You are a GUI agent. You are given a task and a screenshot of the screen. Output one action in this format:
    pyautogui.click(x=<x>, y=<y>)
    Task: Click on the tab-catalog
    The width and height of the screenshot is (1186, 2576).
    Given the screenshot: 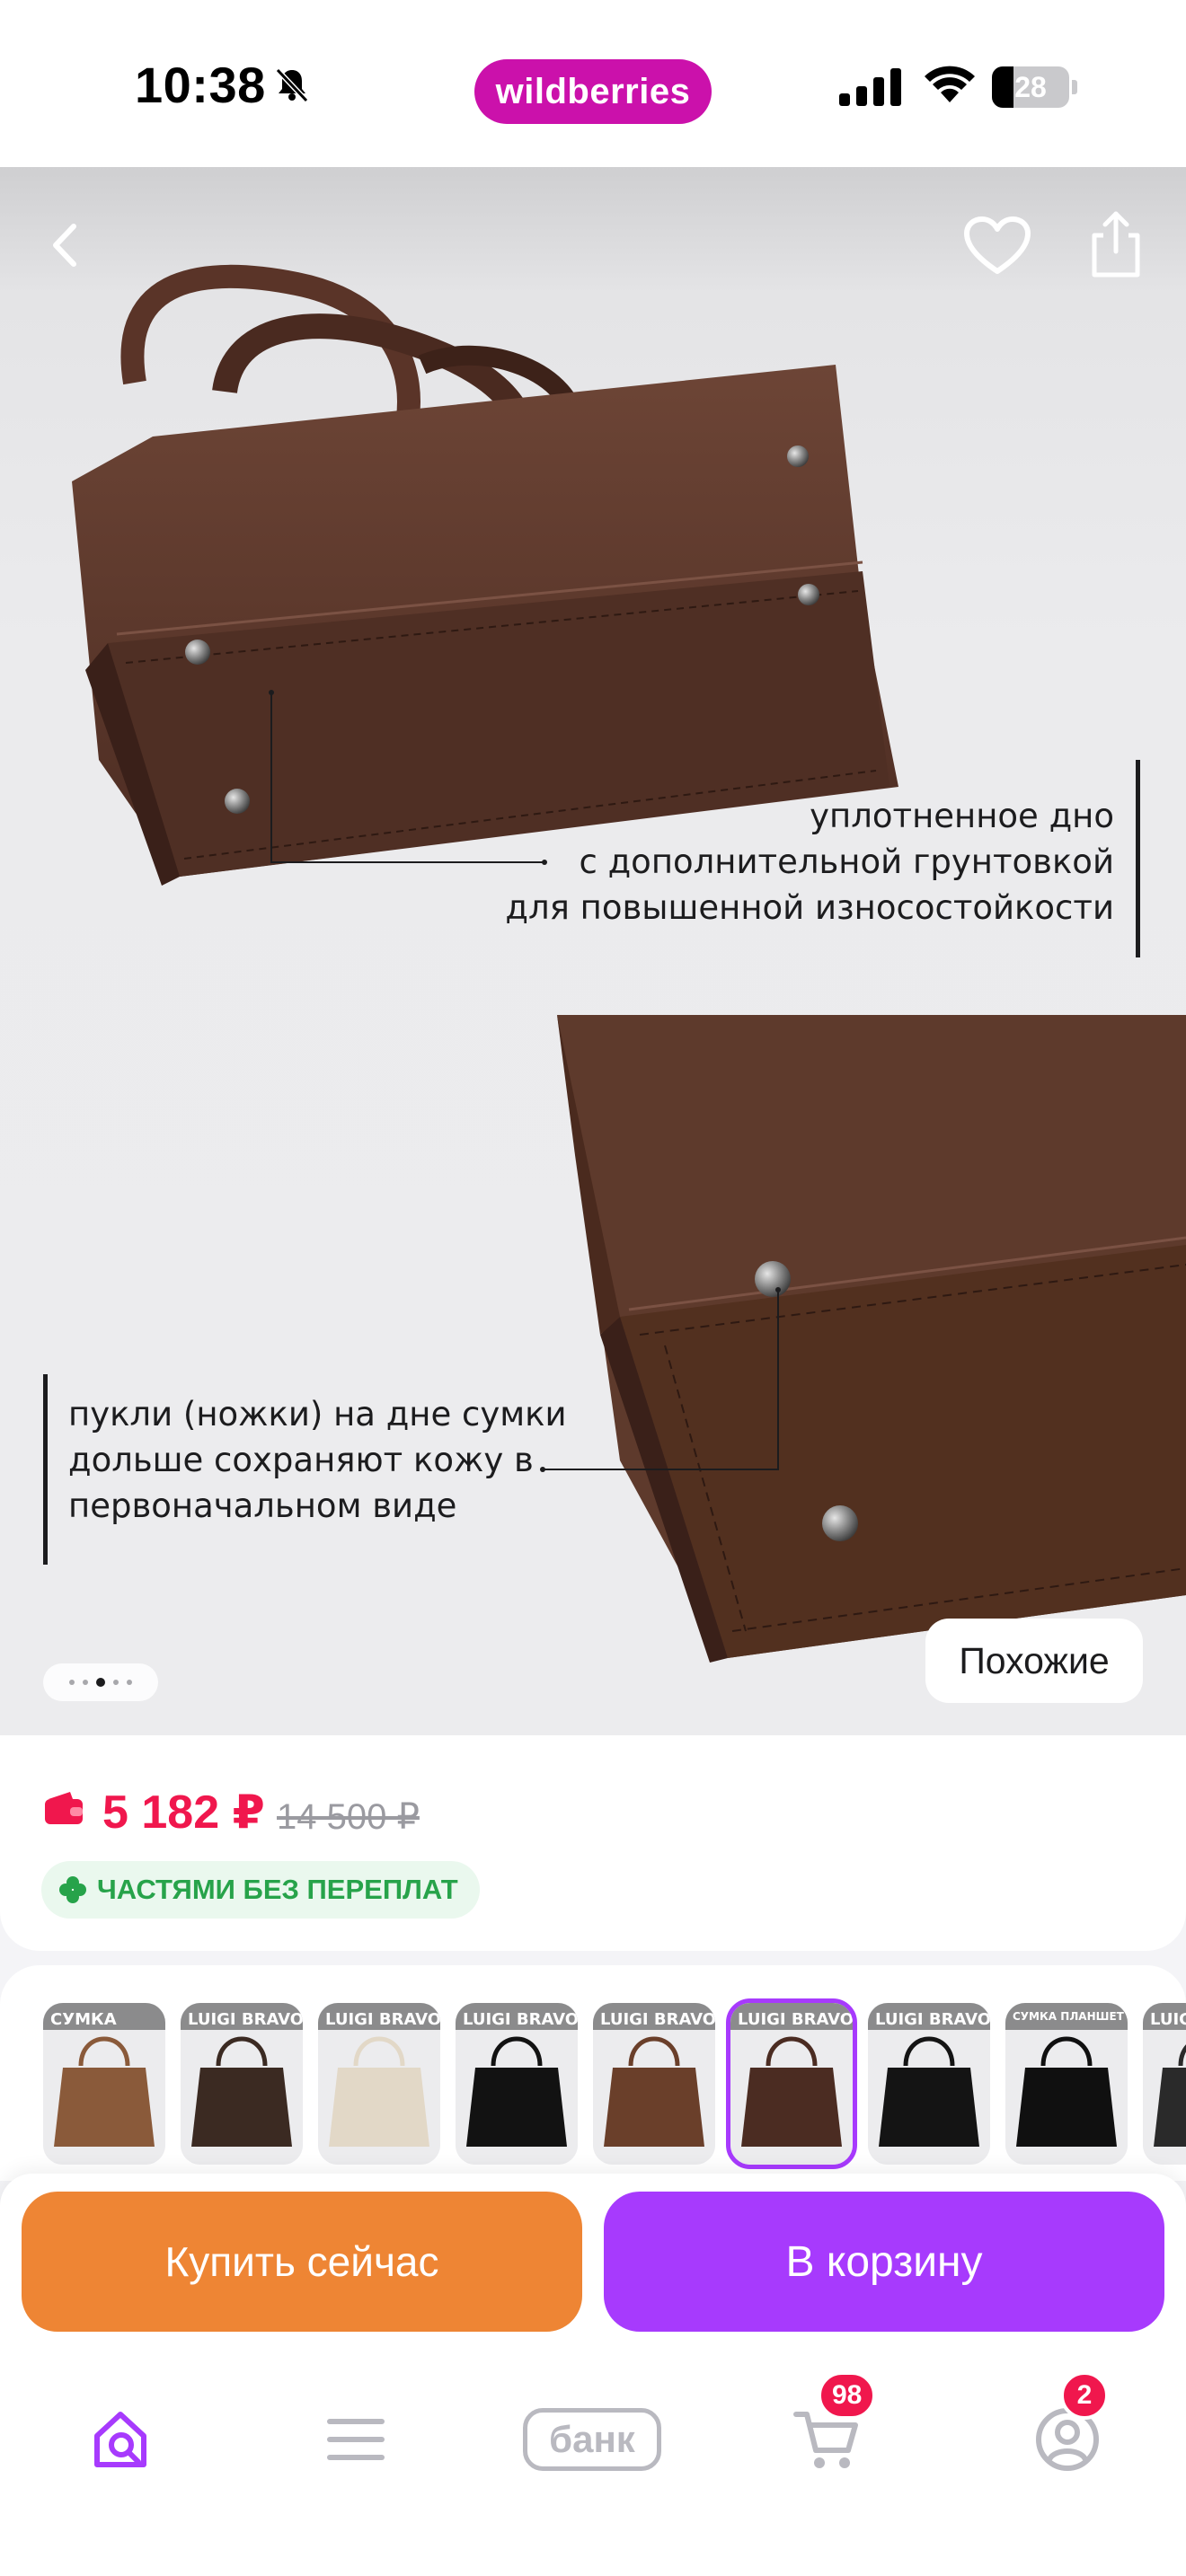 What is the action you would take?
    pyautogui.click(x=356, y=2439)
    